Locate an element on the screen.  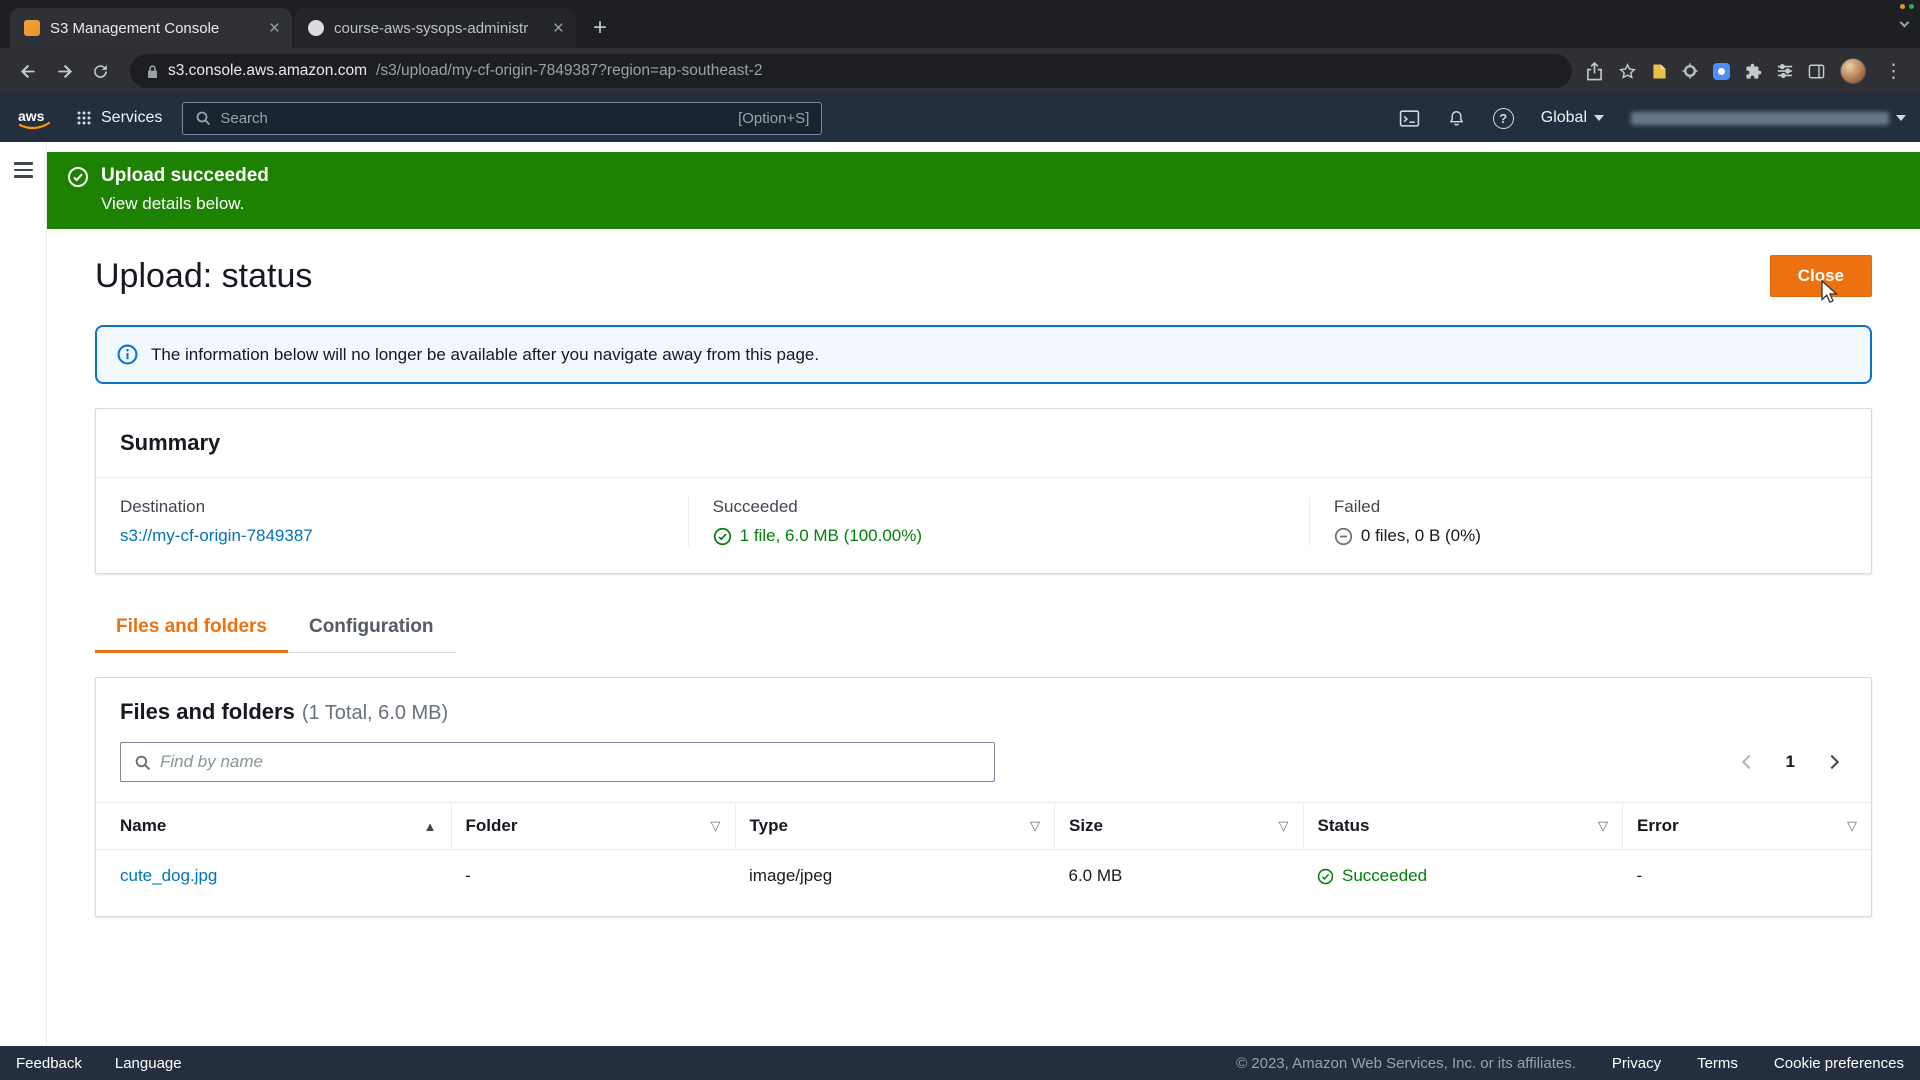
browser-menu-icon: ⋮ is located at coordinates (1893, 71).